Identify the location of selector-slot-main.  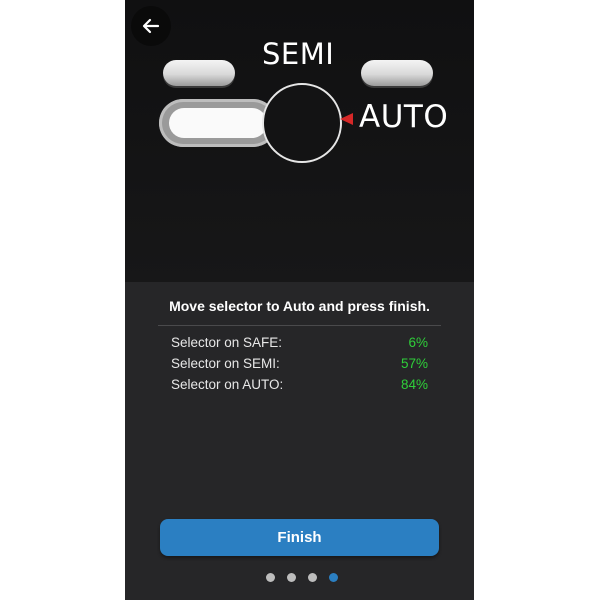
(218, 123).